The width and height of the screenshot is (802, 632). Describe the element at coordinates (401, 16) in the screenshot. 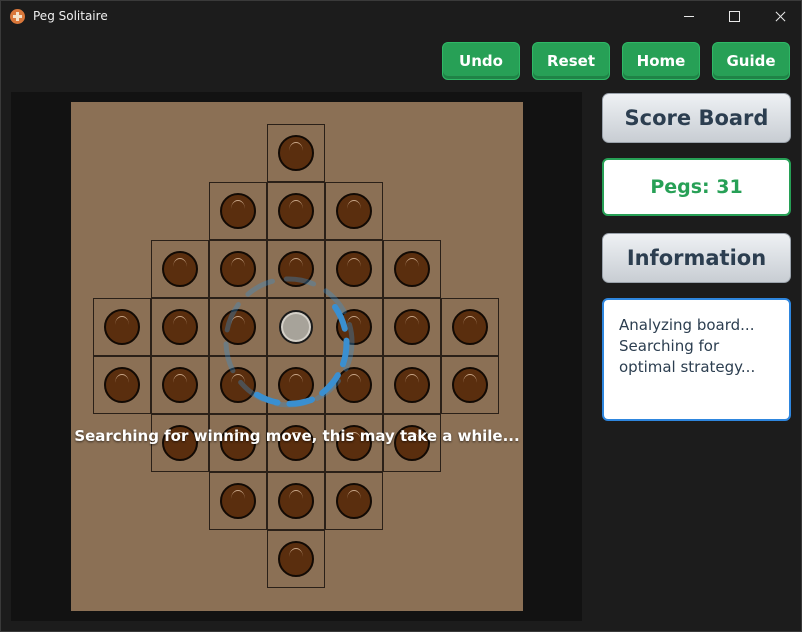

I see `title-bar: Peg Solitaire` at that location.